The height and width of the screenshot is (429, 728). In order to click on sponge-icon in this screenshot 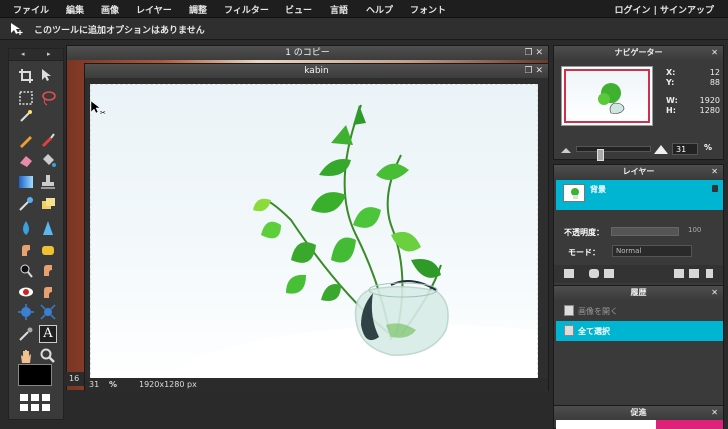, I will do `click(48, 250)`.